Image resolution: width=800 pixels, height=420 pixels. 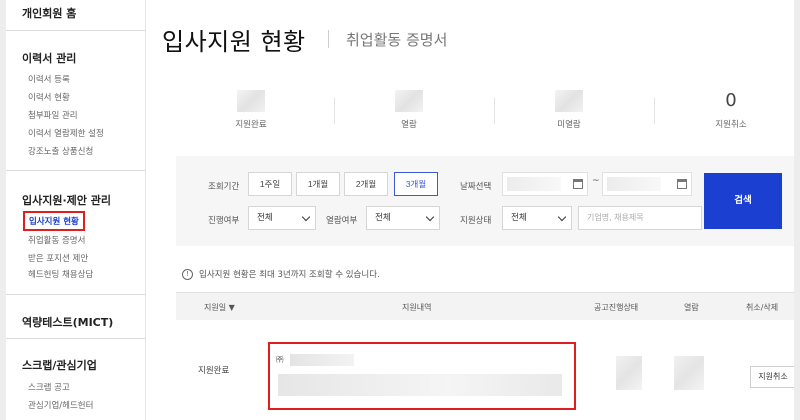 I want to click on progress-label: 진행여부, so click(x=224, y=221).